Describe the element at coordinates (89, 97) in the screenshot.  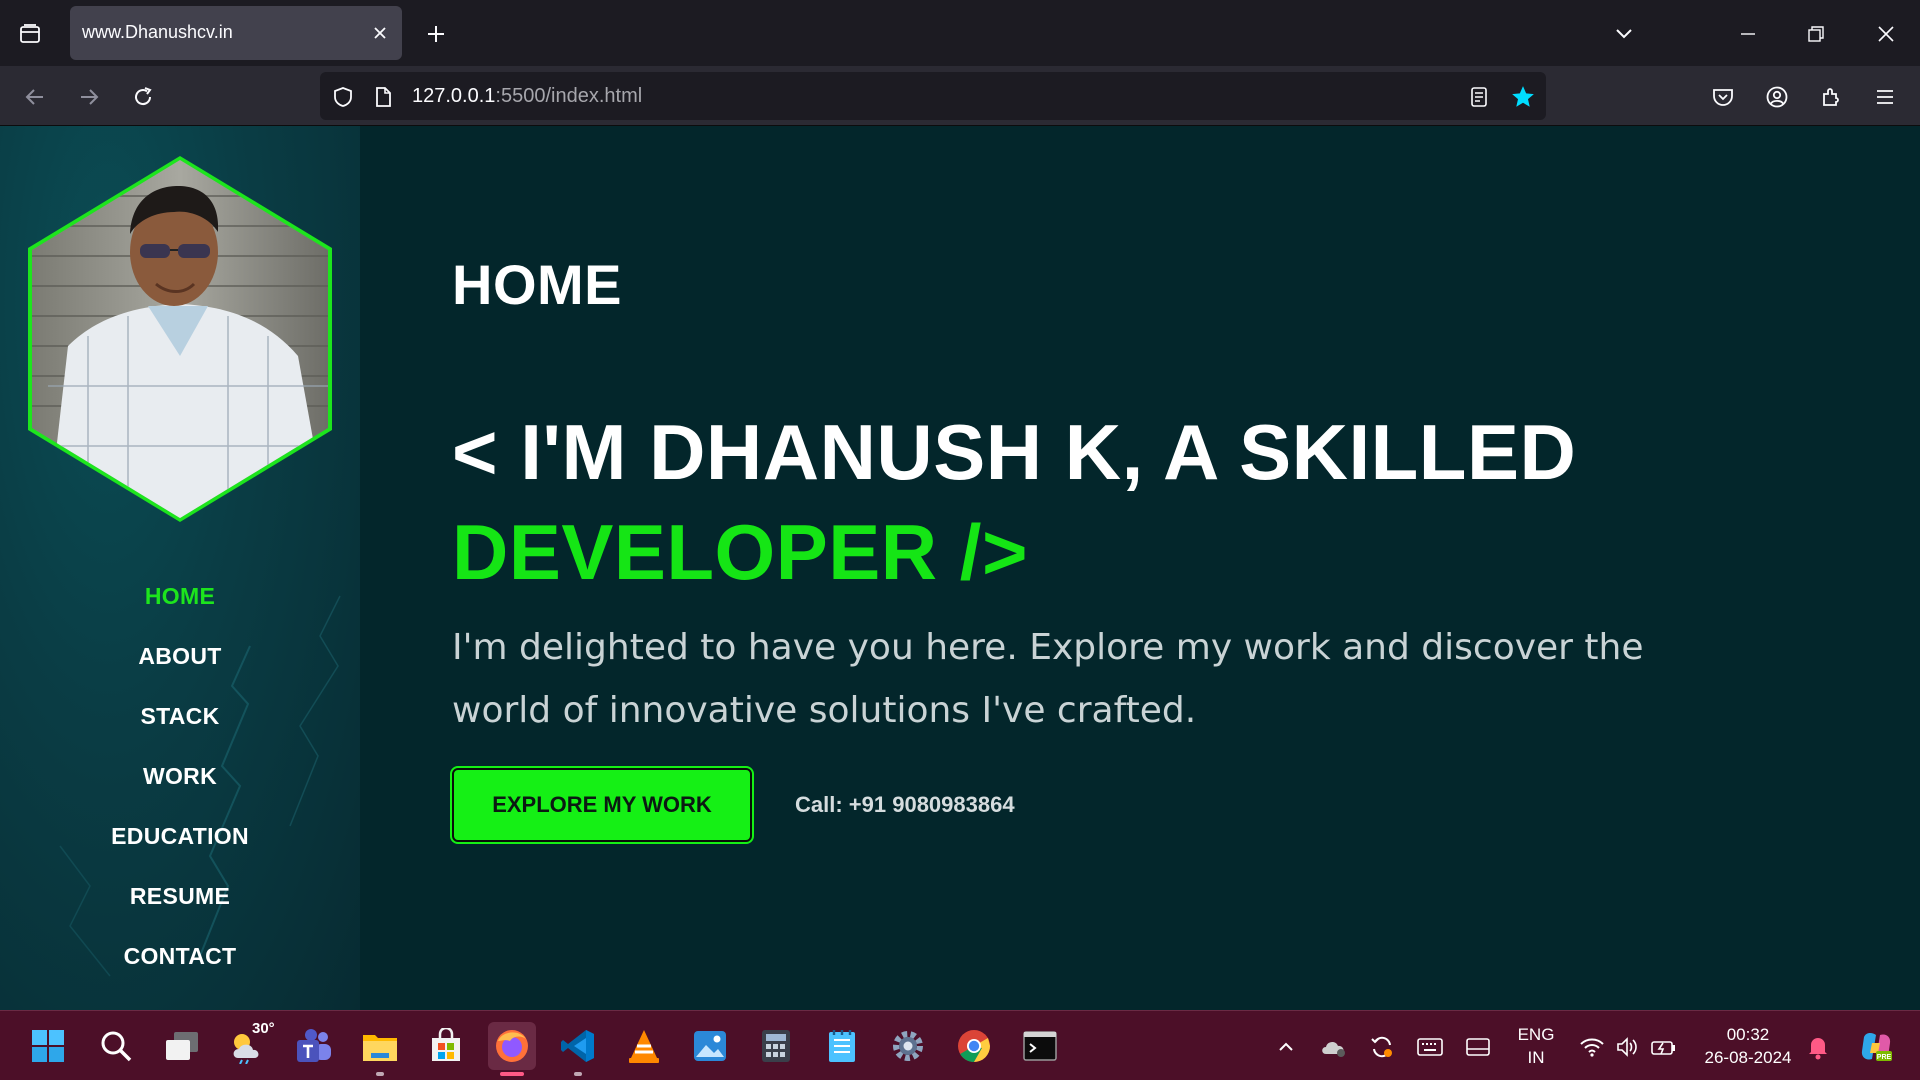
I see `forward-arrow-icon` at that location.